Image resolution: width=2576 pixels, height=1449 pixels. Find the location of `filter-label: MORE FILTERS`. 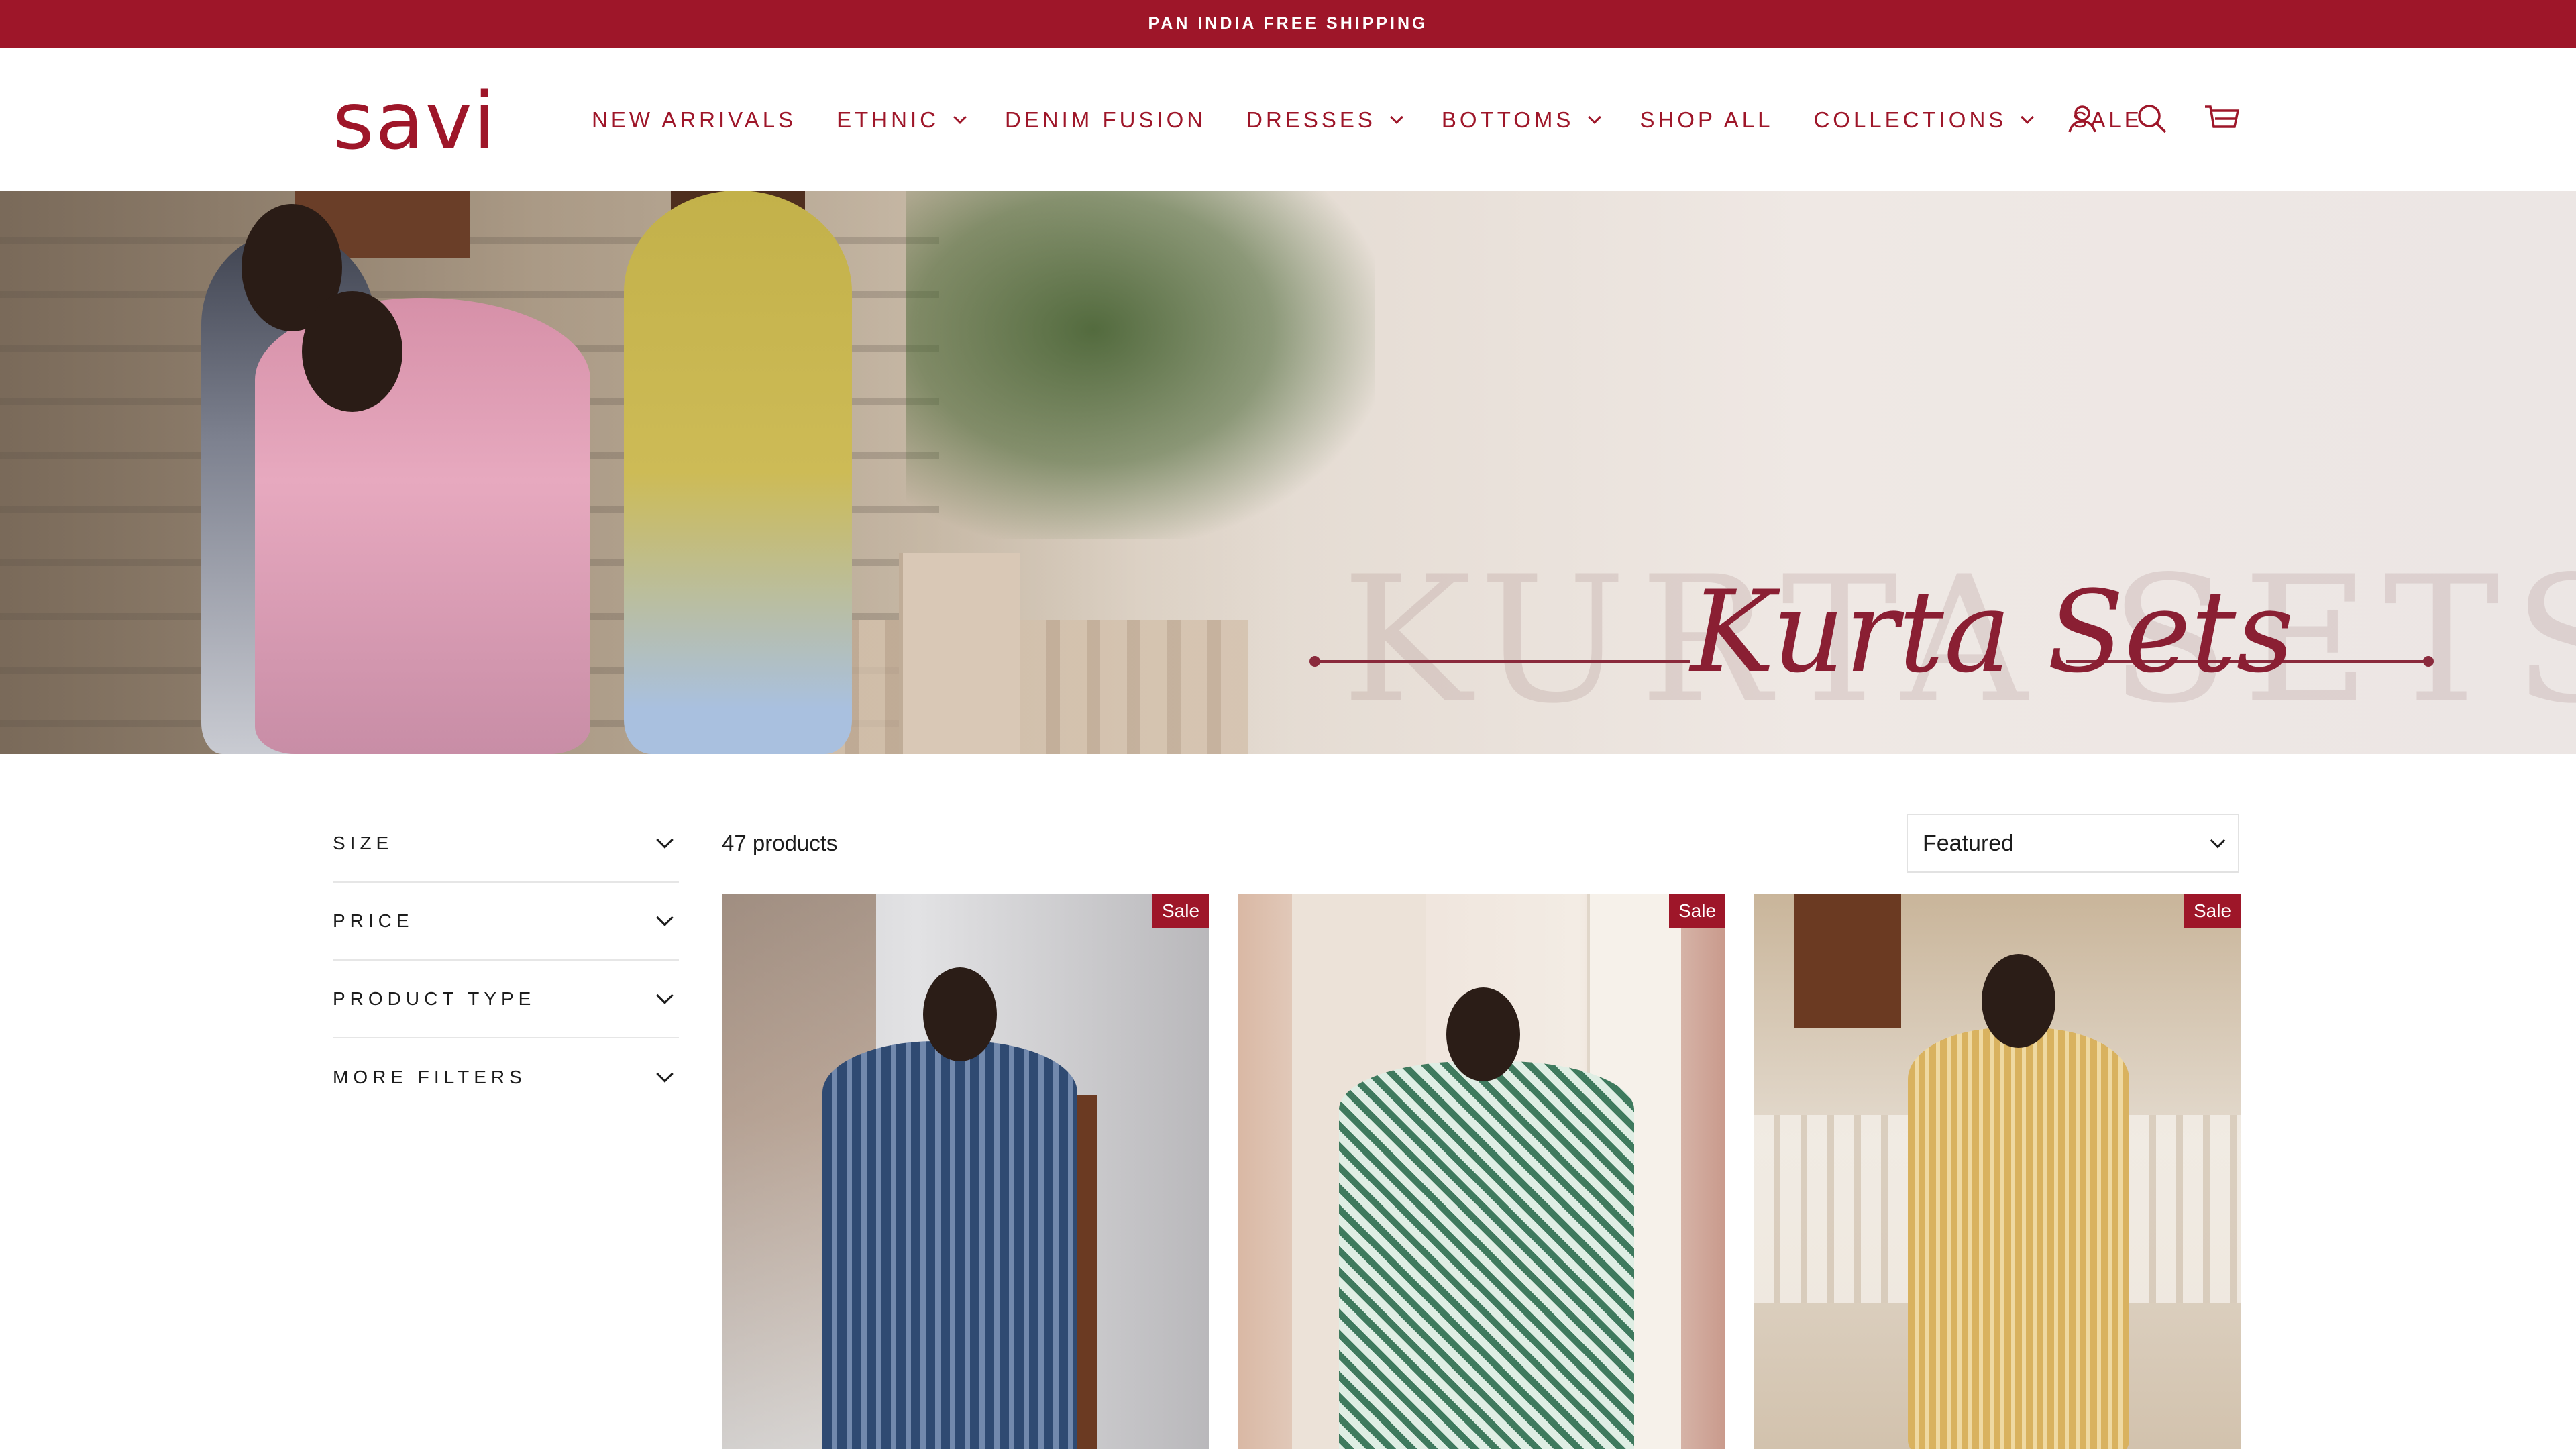

filter-label: MORE FILTERS is located at coordinates (430, 1077).